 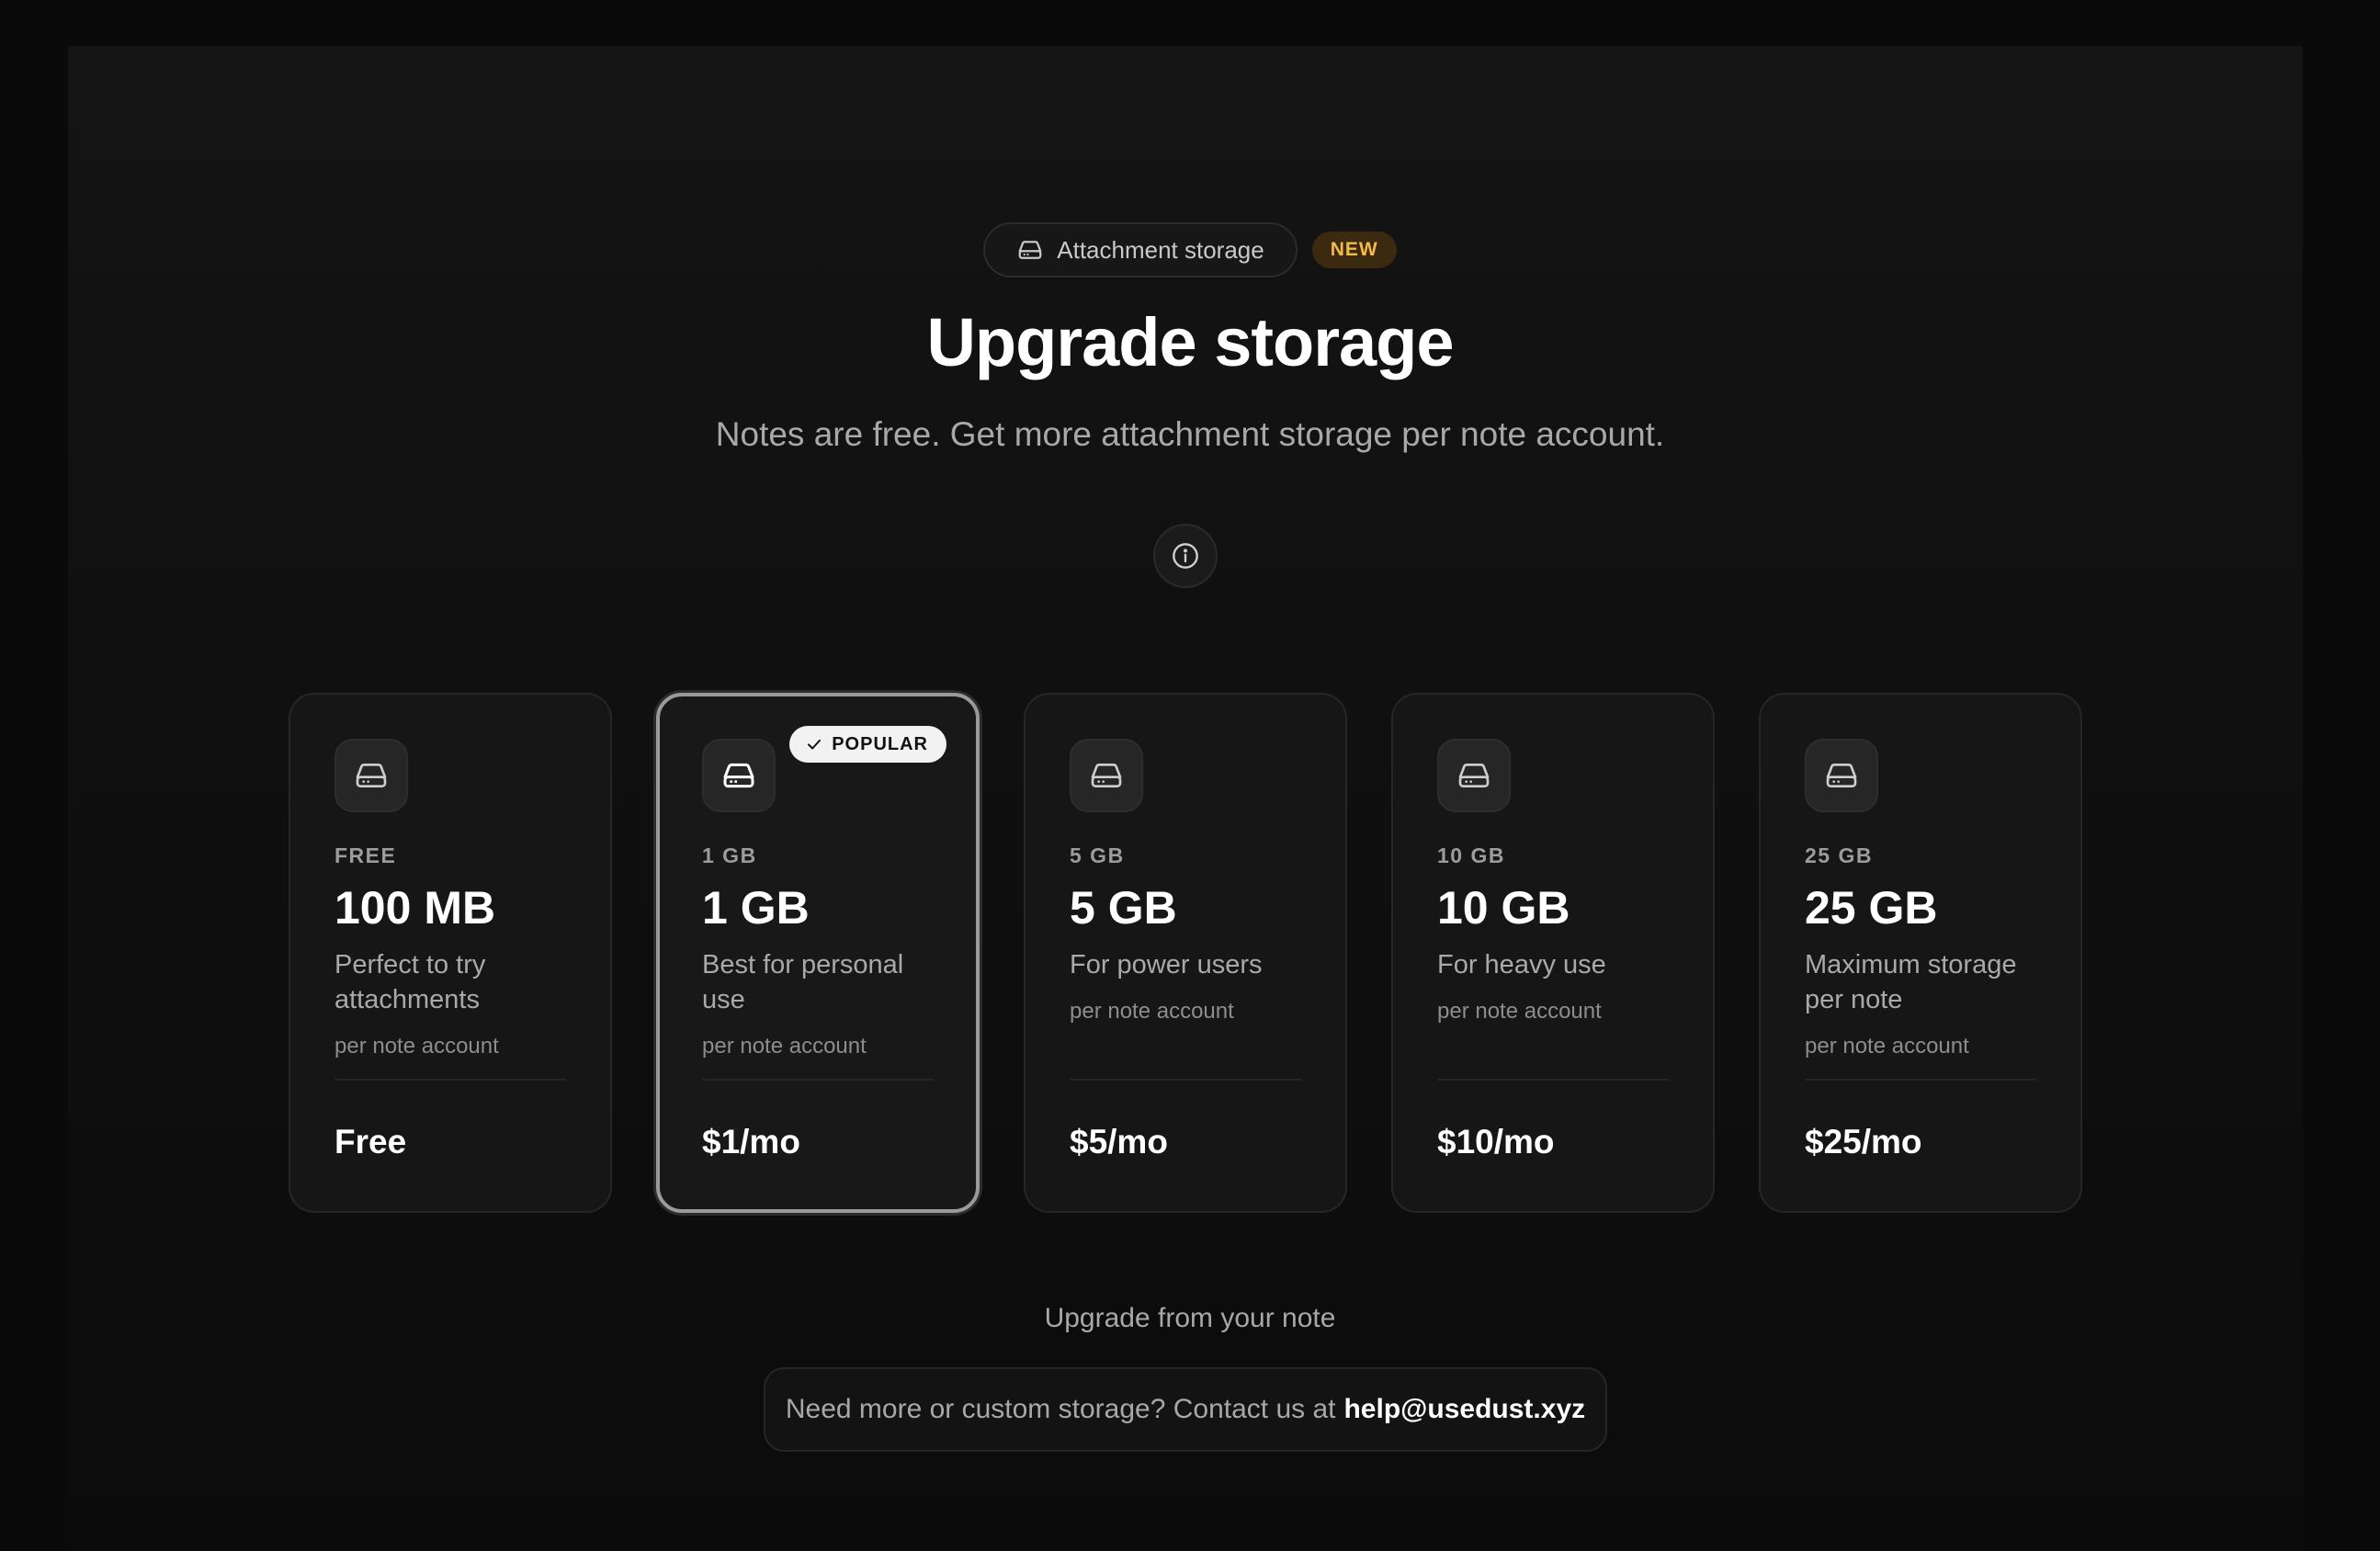 I want to click on plan-size: 1 GB, so click(x=756, y=908).